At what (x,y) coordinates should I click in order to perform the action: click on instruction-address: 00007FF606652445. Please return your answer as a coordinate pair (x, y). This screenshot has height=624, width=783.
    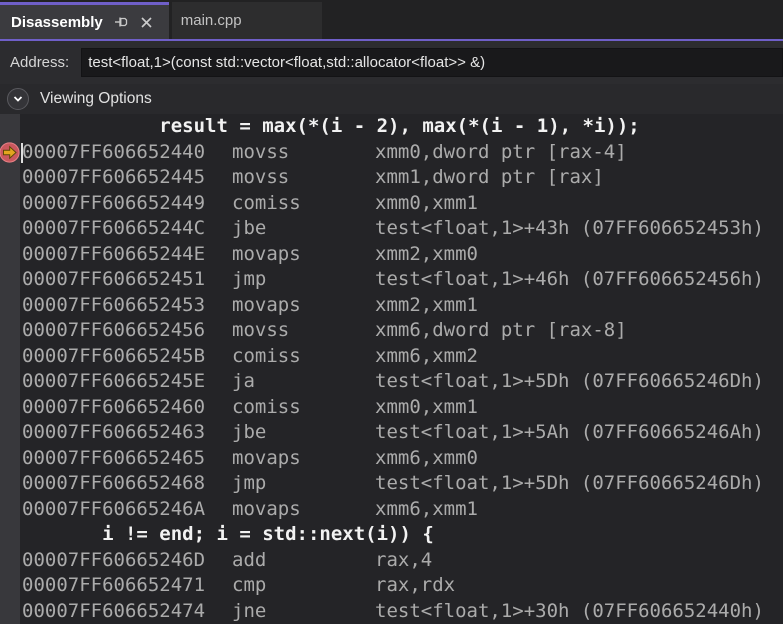
    Looking at the image, I should click on (114, 177).